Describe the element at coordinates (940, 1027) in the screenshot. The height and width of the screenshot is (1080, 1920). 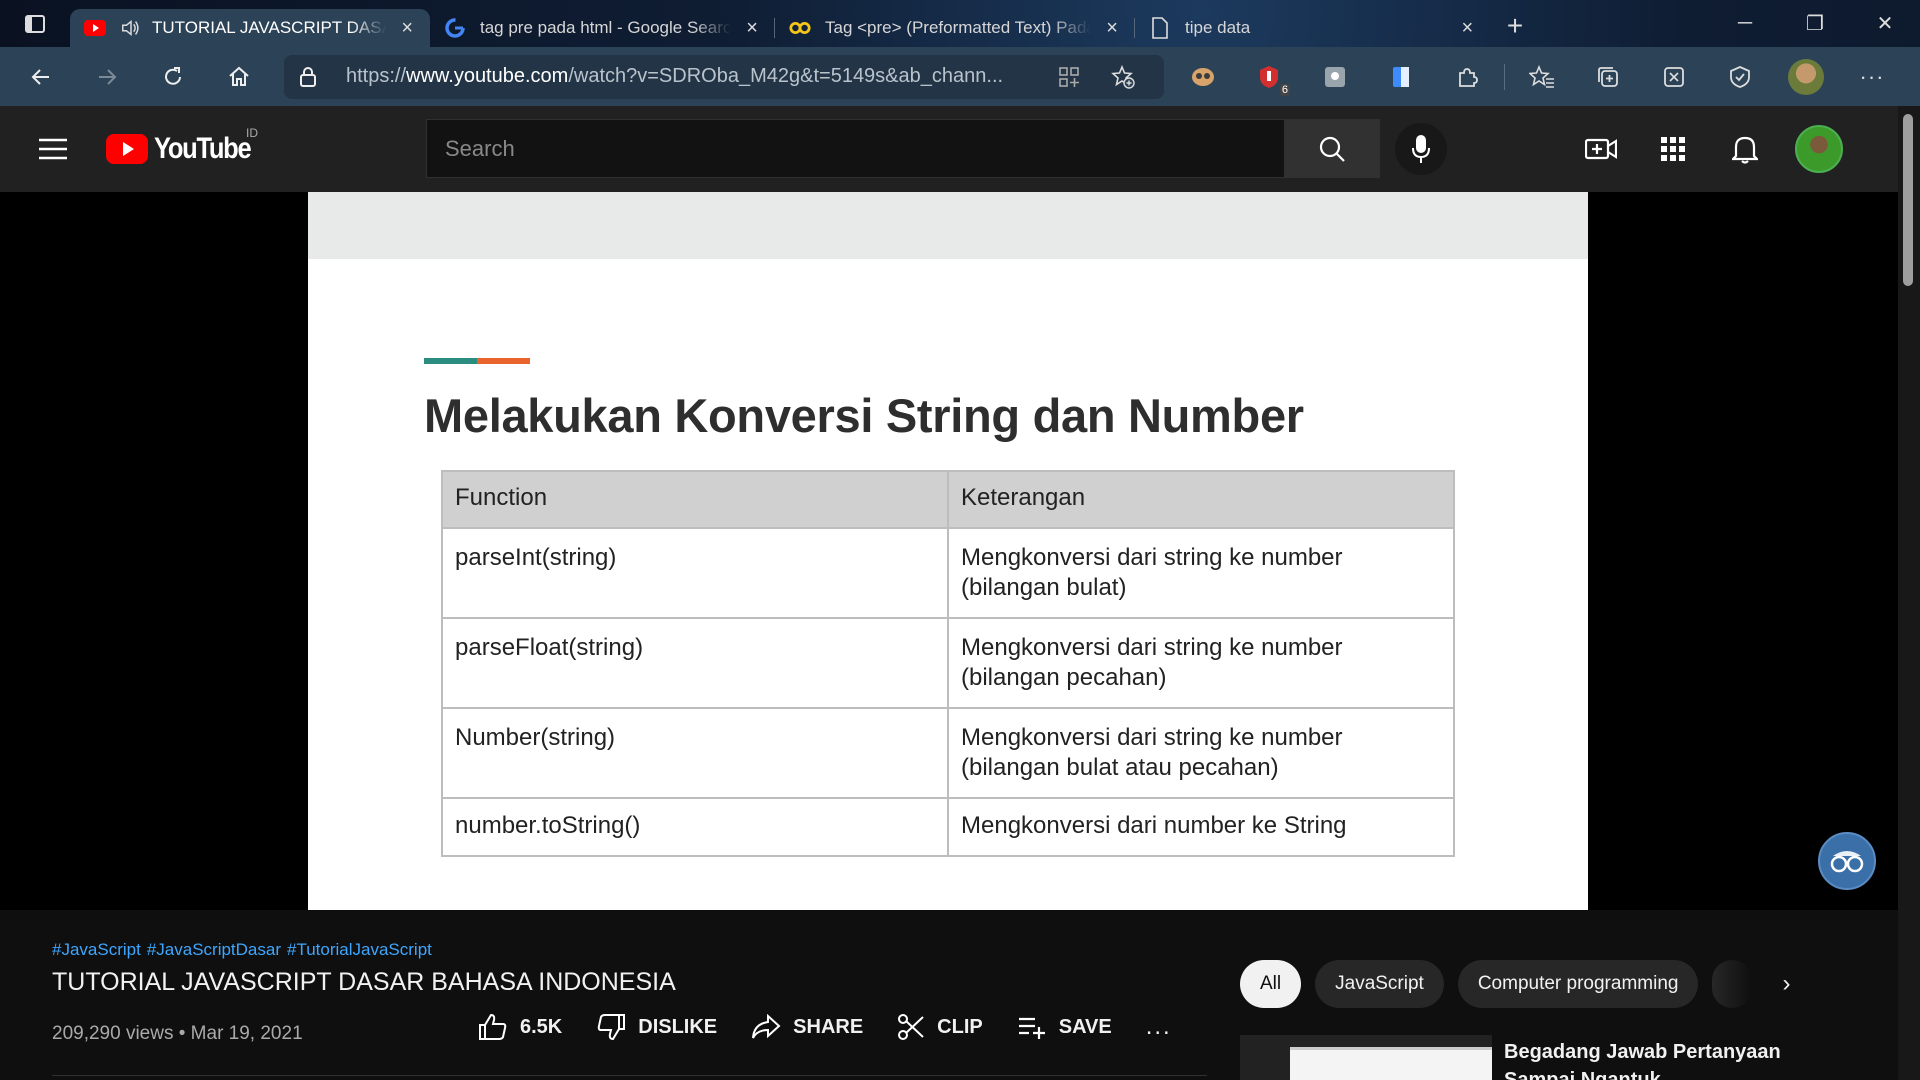
I see `clip-button: CLIP` at that location.